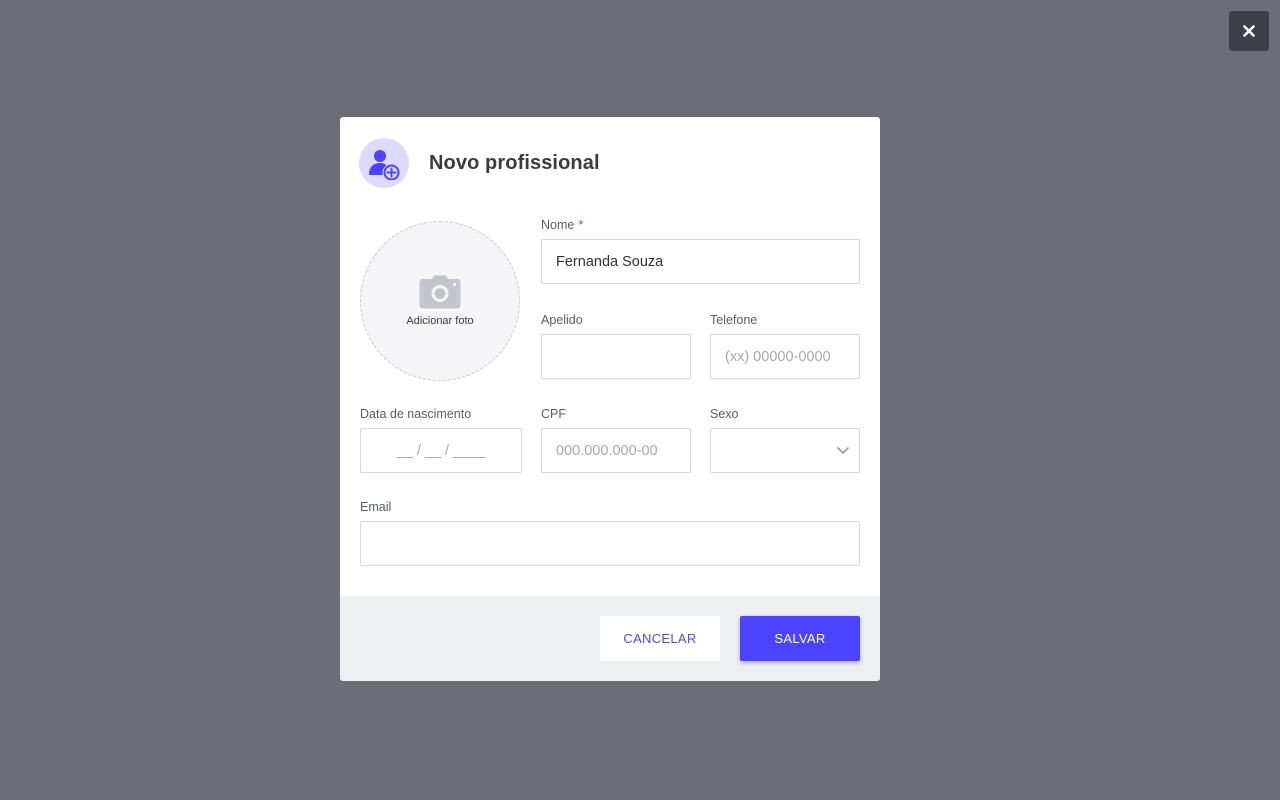 The width and height of the screenshot is (1280, 800). What do you see at coordinates (416, 414) in the screenshot?
I see `birthdate-label: Data de nascimento` at bounding box center [416, 414].